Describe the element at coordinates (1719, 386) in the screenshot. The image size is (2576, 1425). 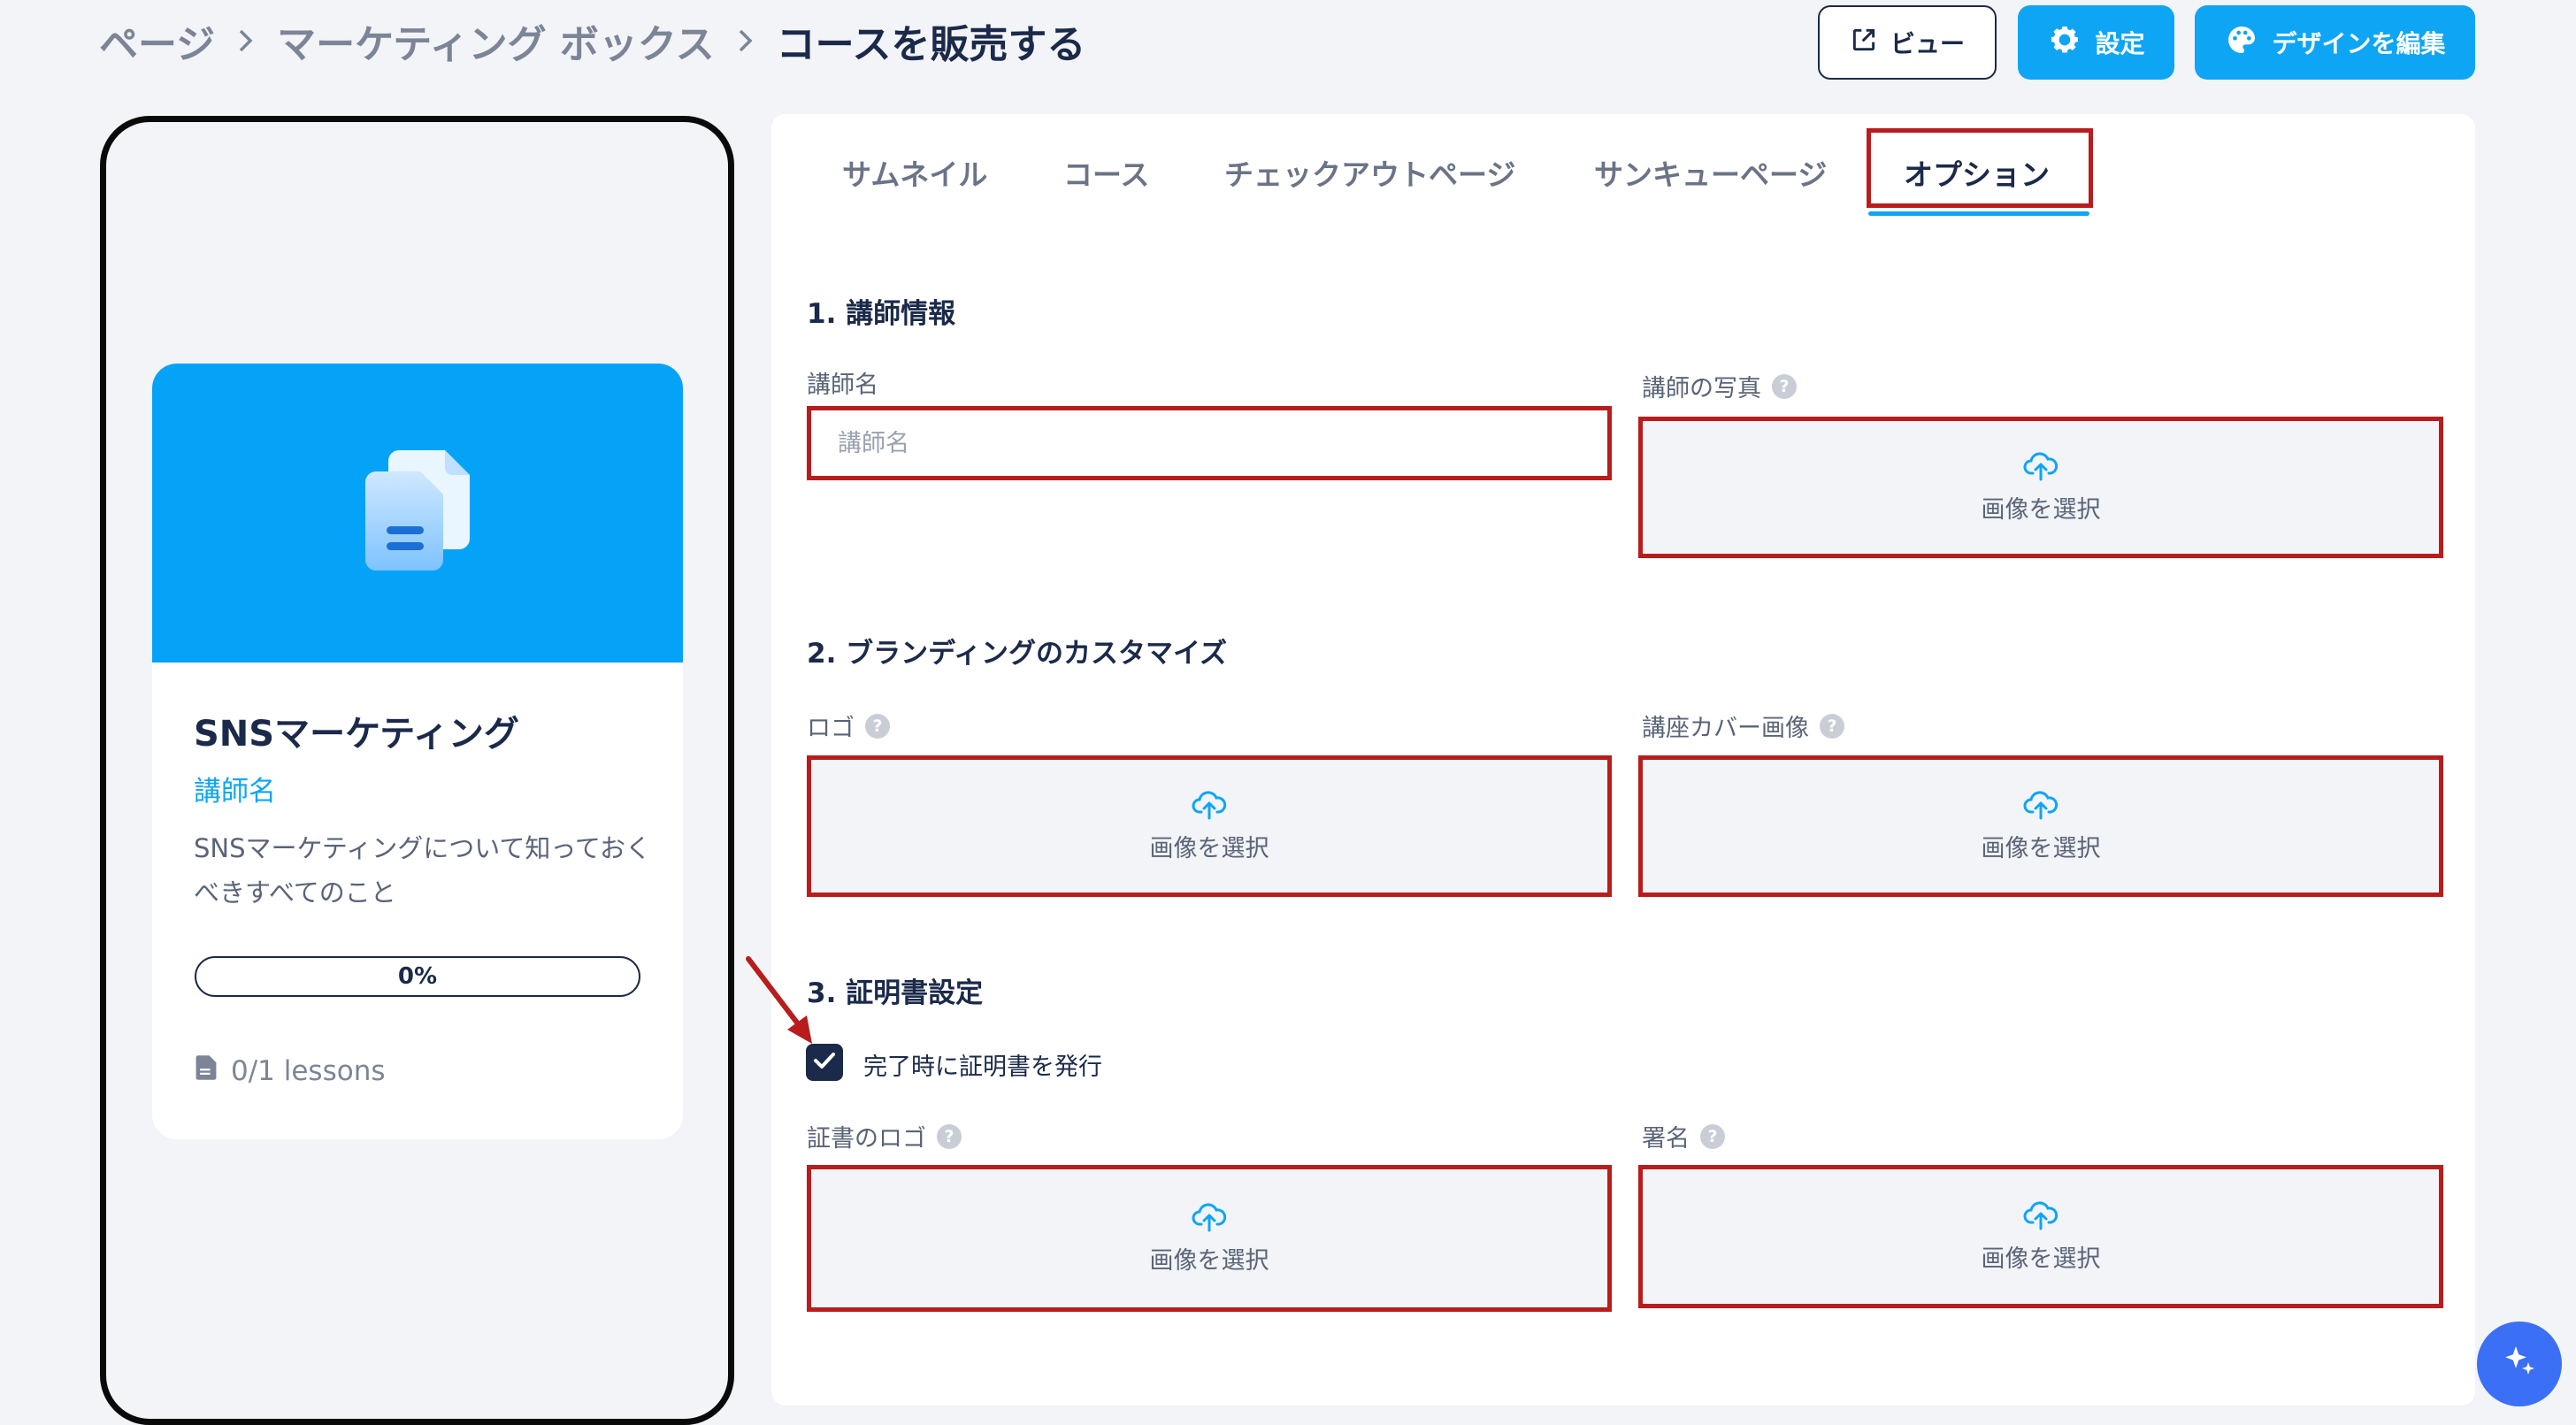
I see `instructor-photo-label: 講師の写真 ?` at that location.